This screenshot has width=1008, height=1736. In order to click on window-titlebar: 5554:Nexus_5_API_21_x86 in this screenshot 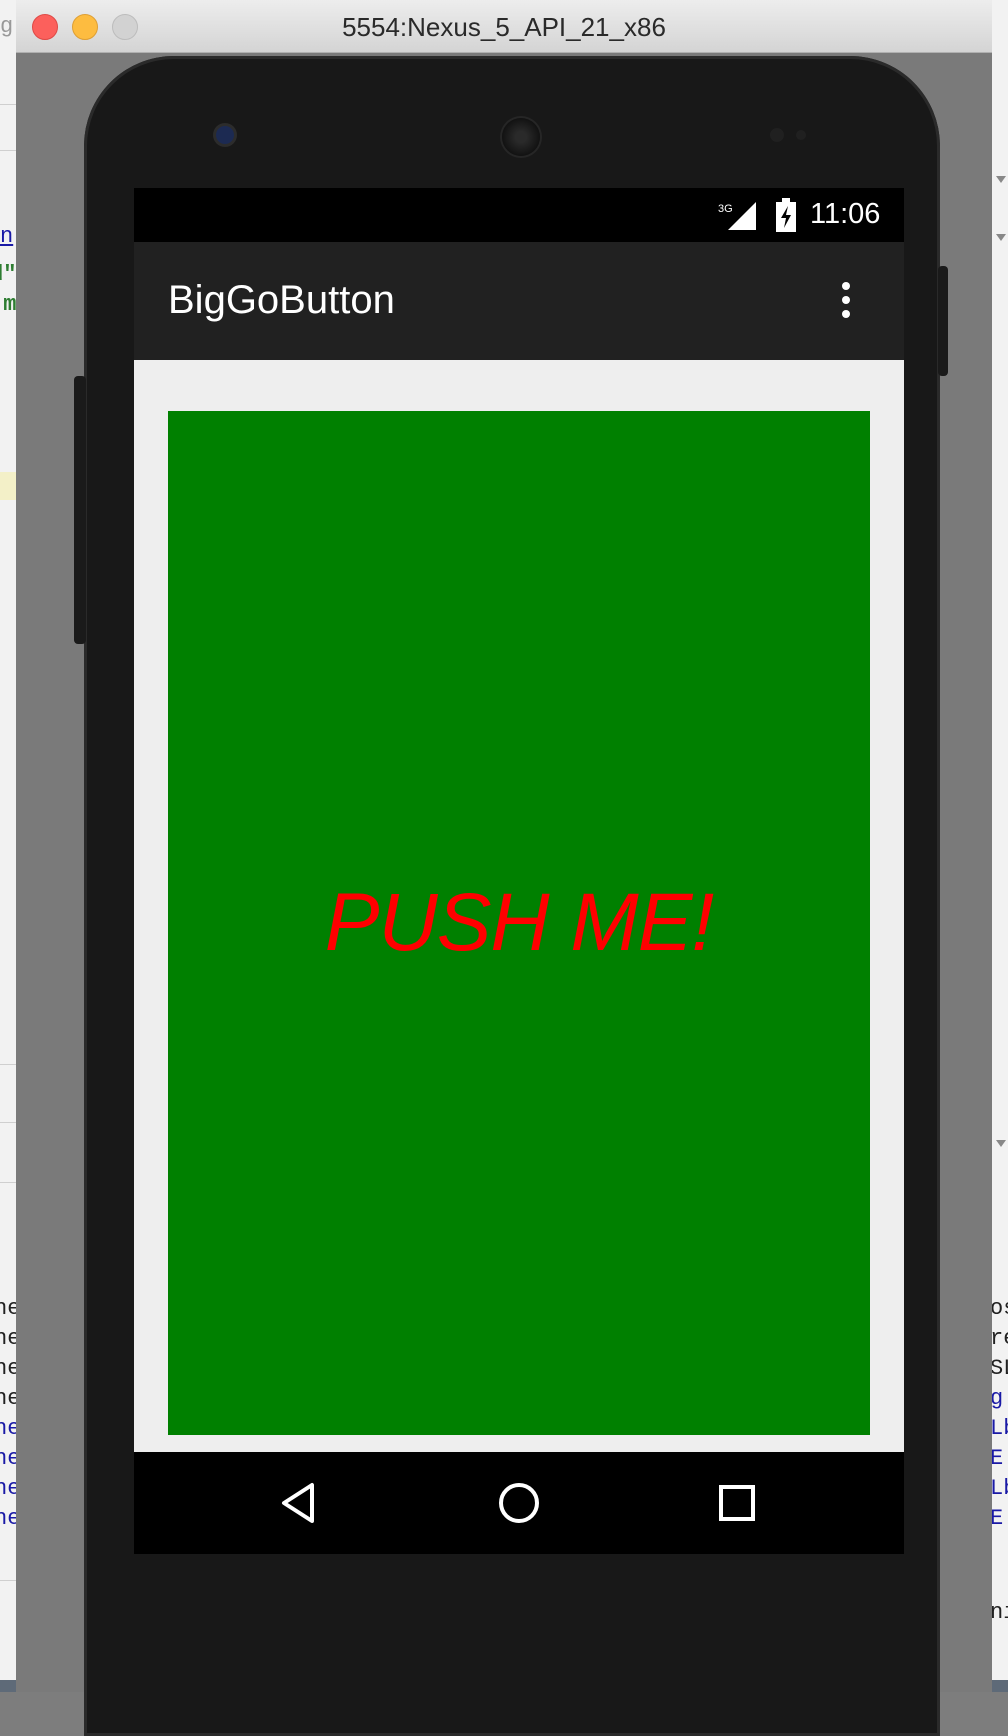, I will do `click(504, 26)`.